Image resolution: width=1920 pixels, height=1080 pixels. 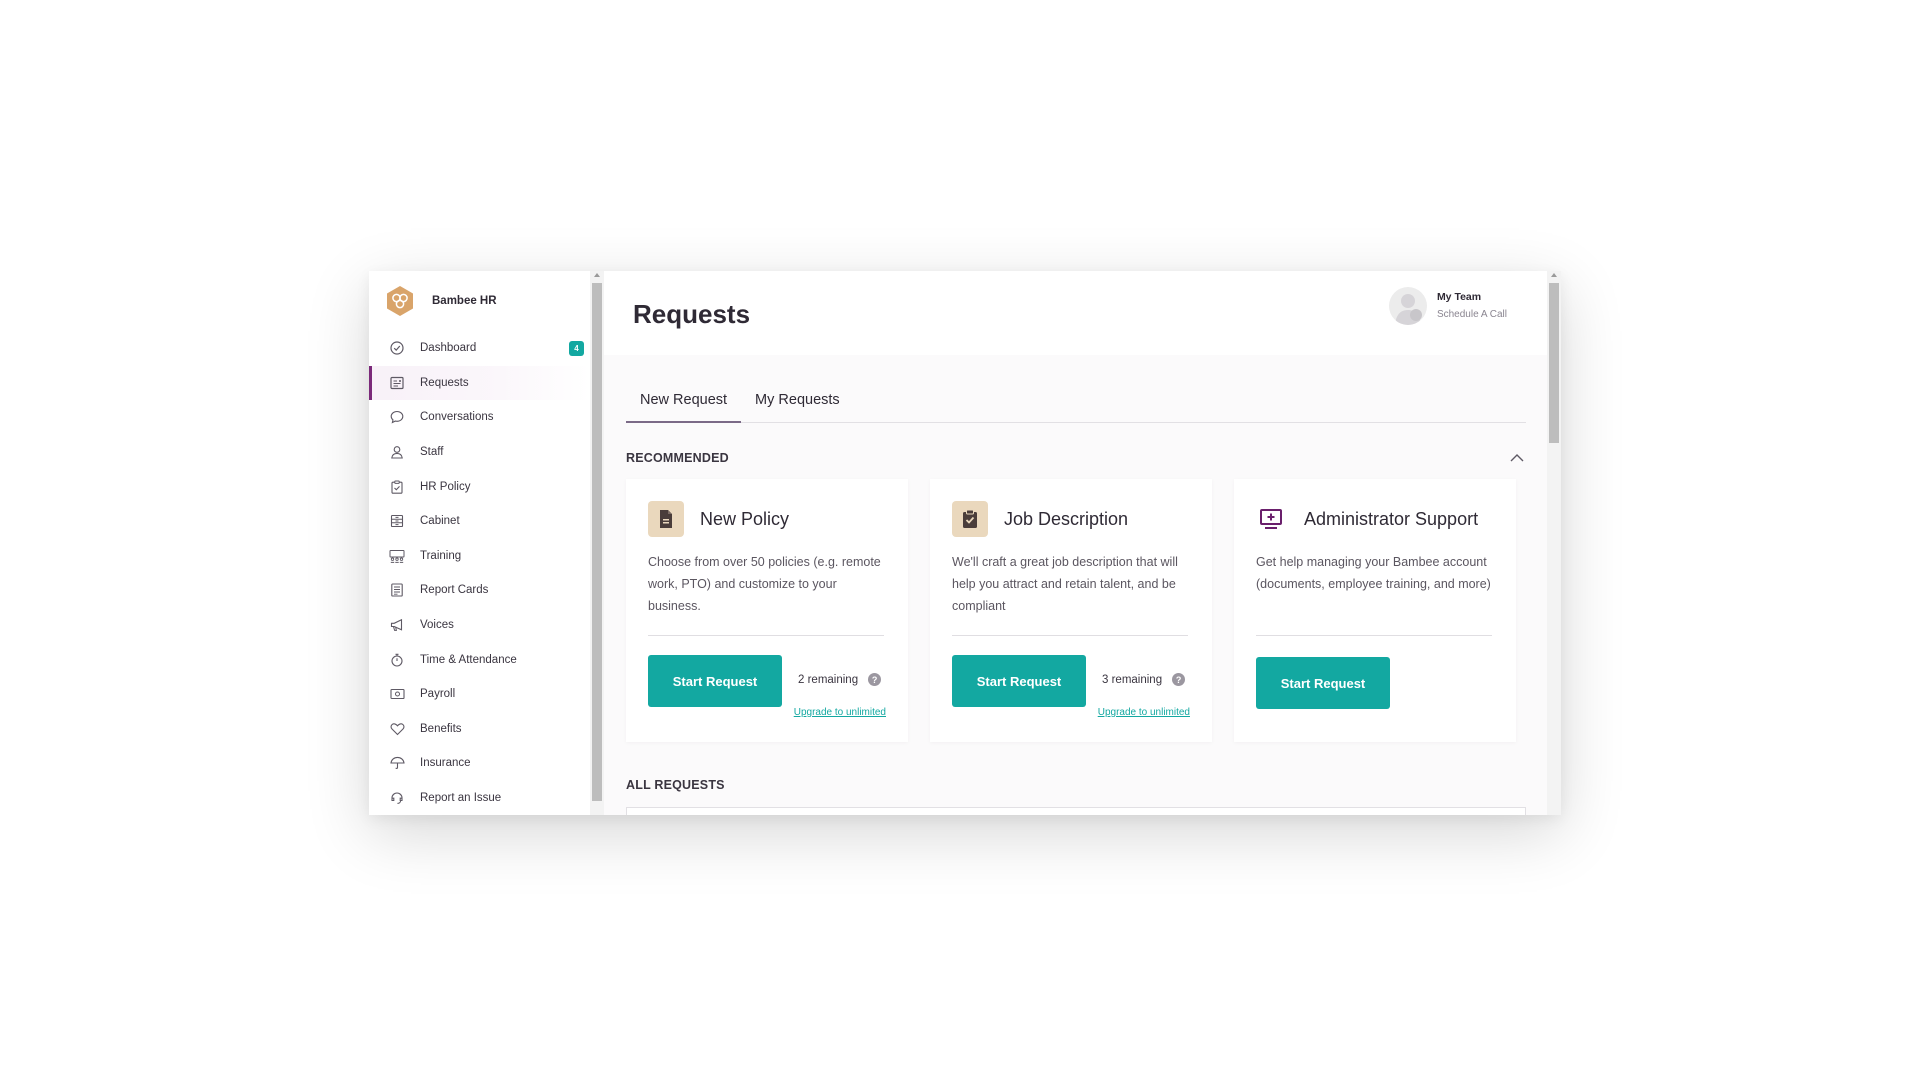 What do you see at coordinates (675, 785) in the screenshot?
I see `all-requests-heading: ALL REQUESTS` at bounding box center [675, 785].